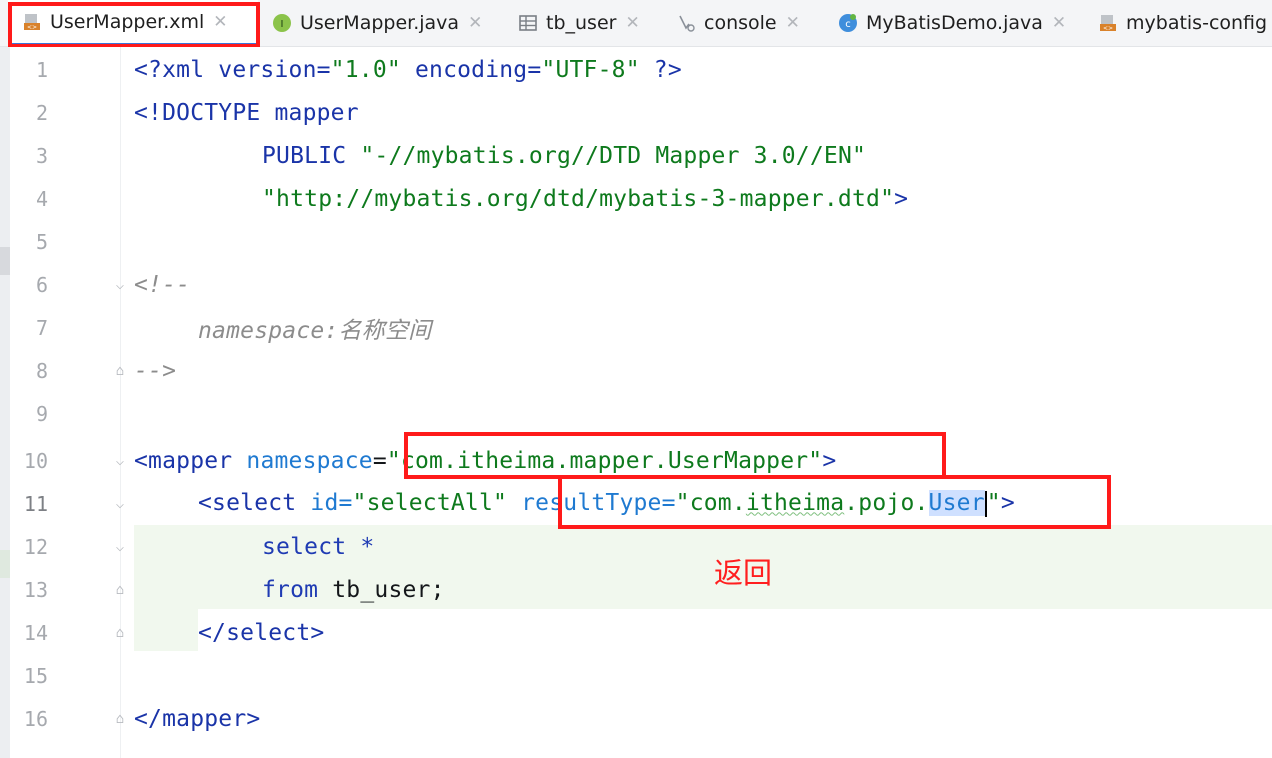  I want to click on token: itheima, so click(795, 503).